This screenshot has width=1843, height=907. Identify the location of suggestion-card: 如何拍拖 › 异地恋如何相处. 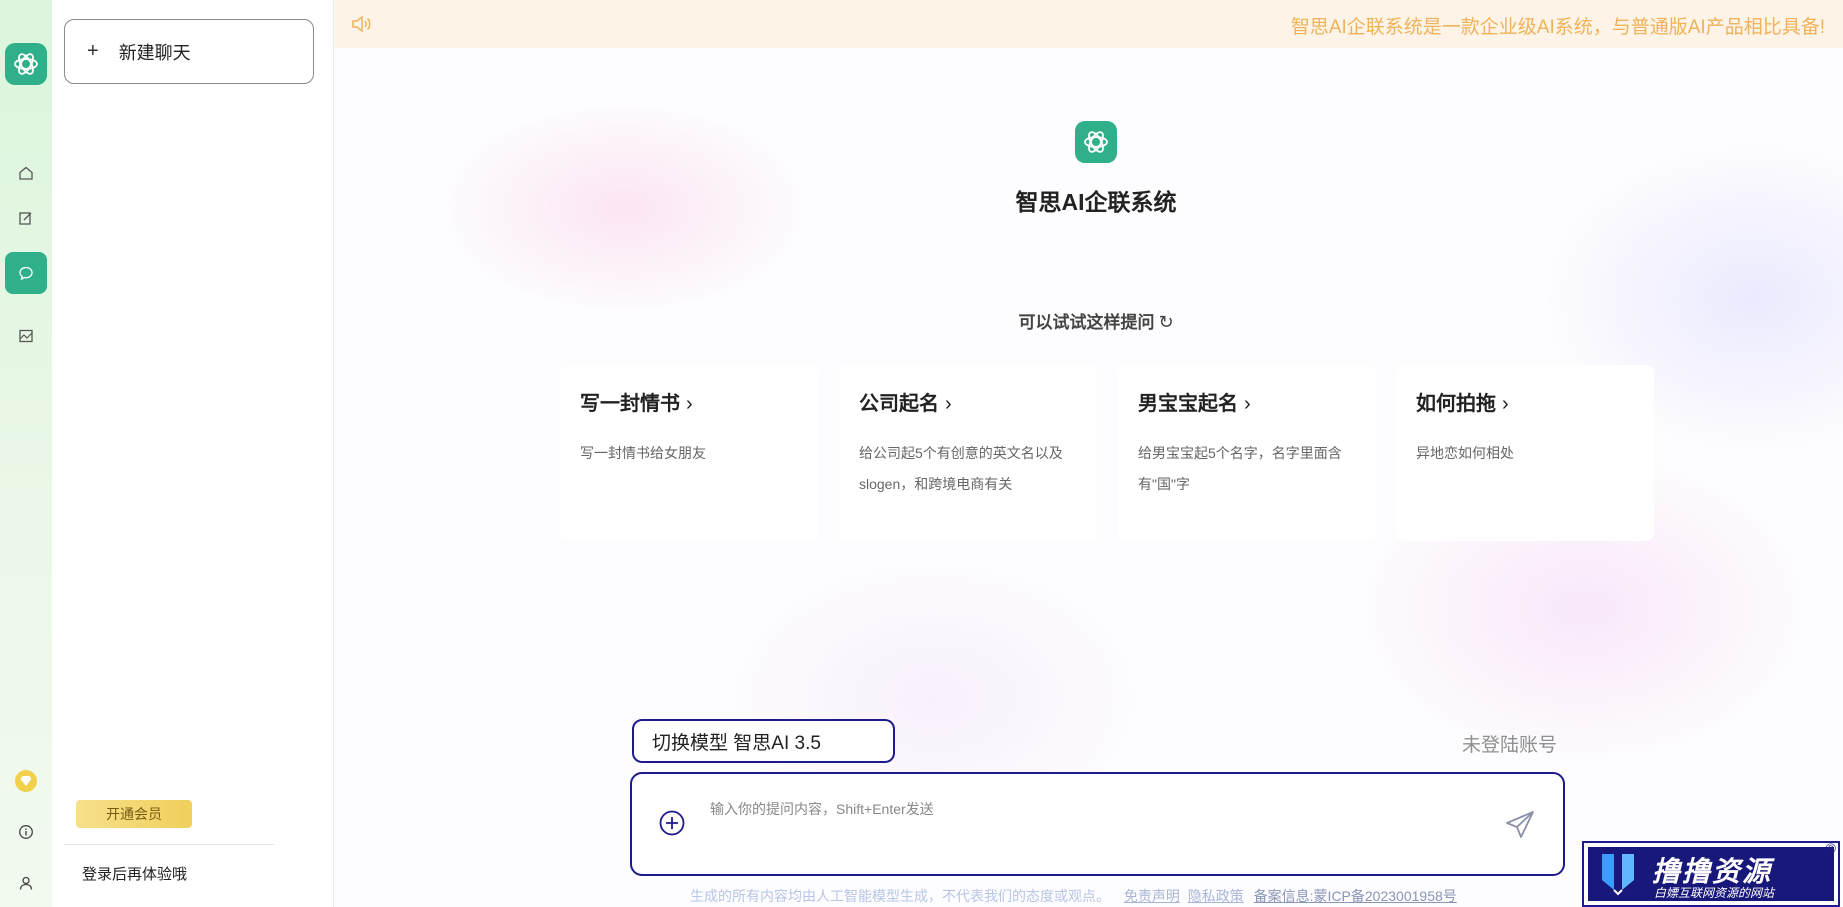
(1525, 453).